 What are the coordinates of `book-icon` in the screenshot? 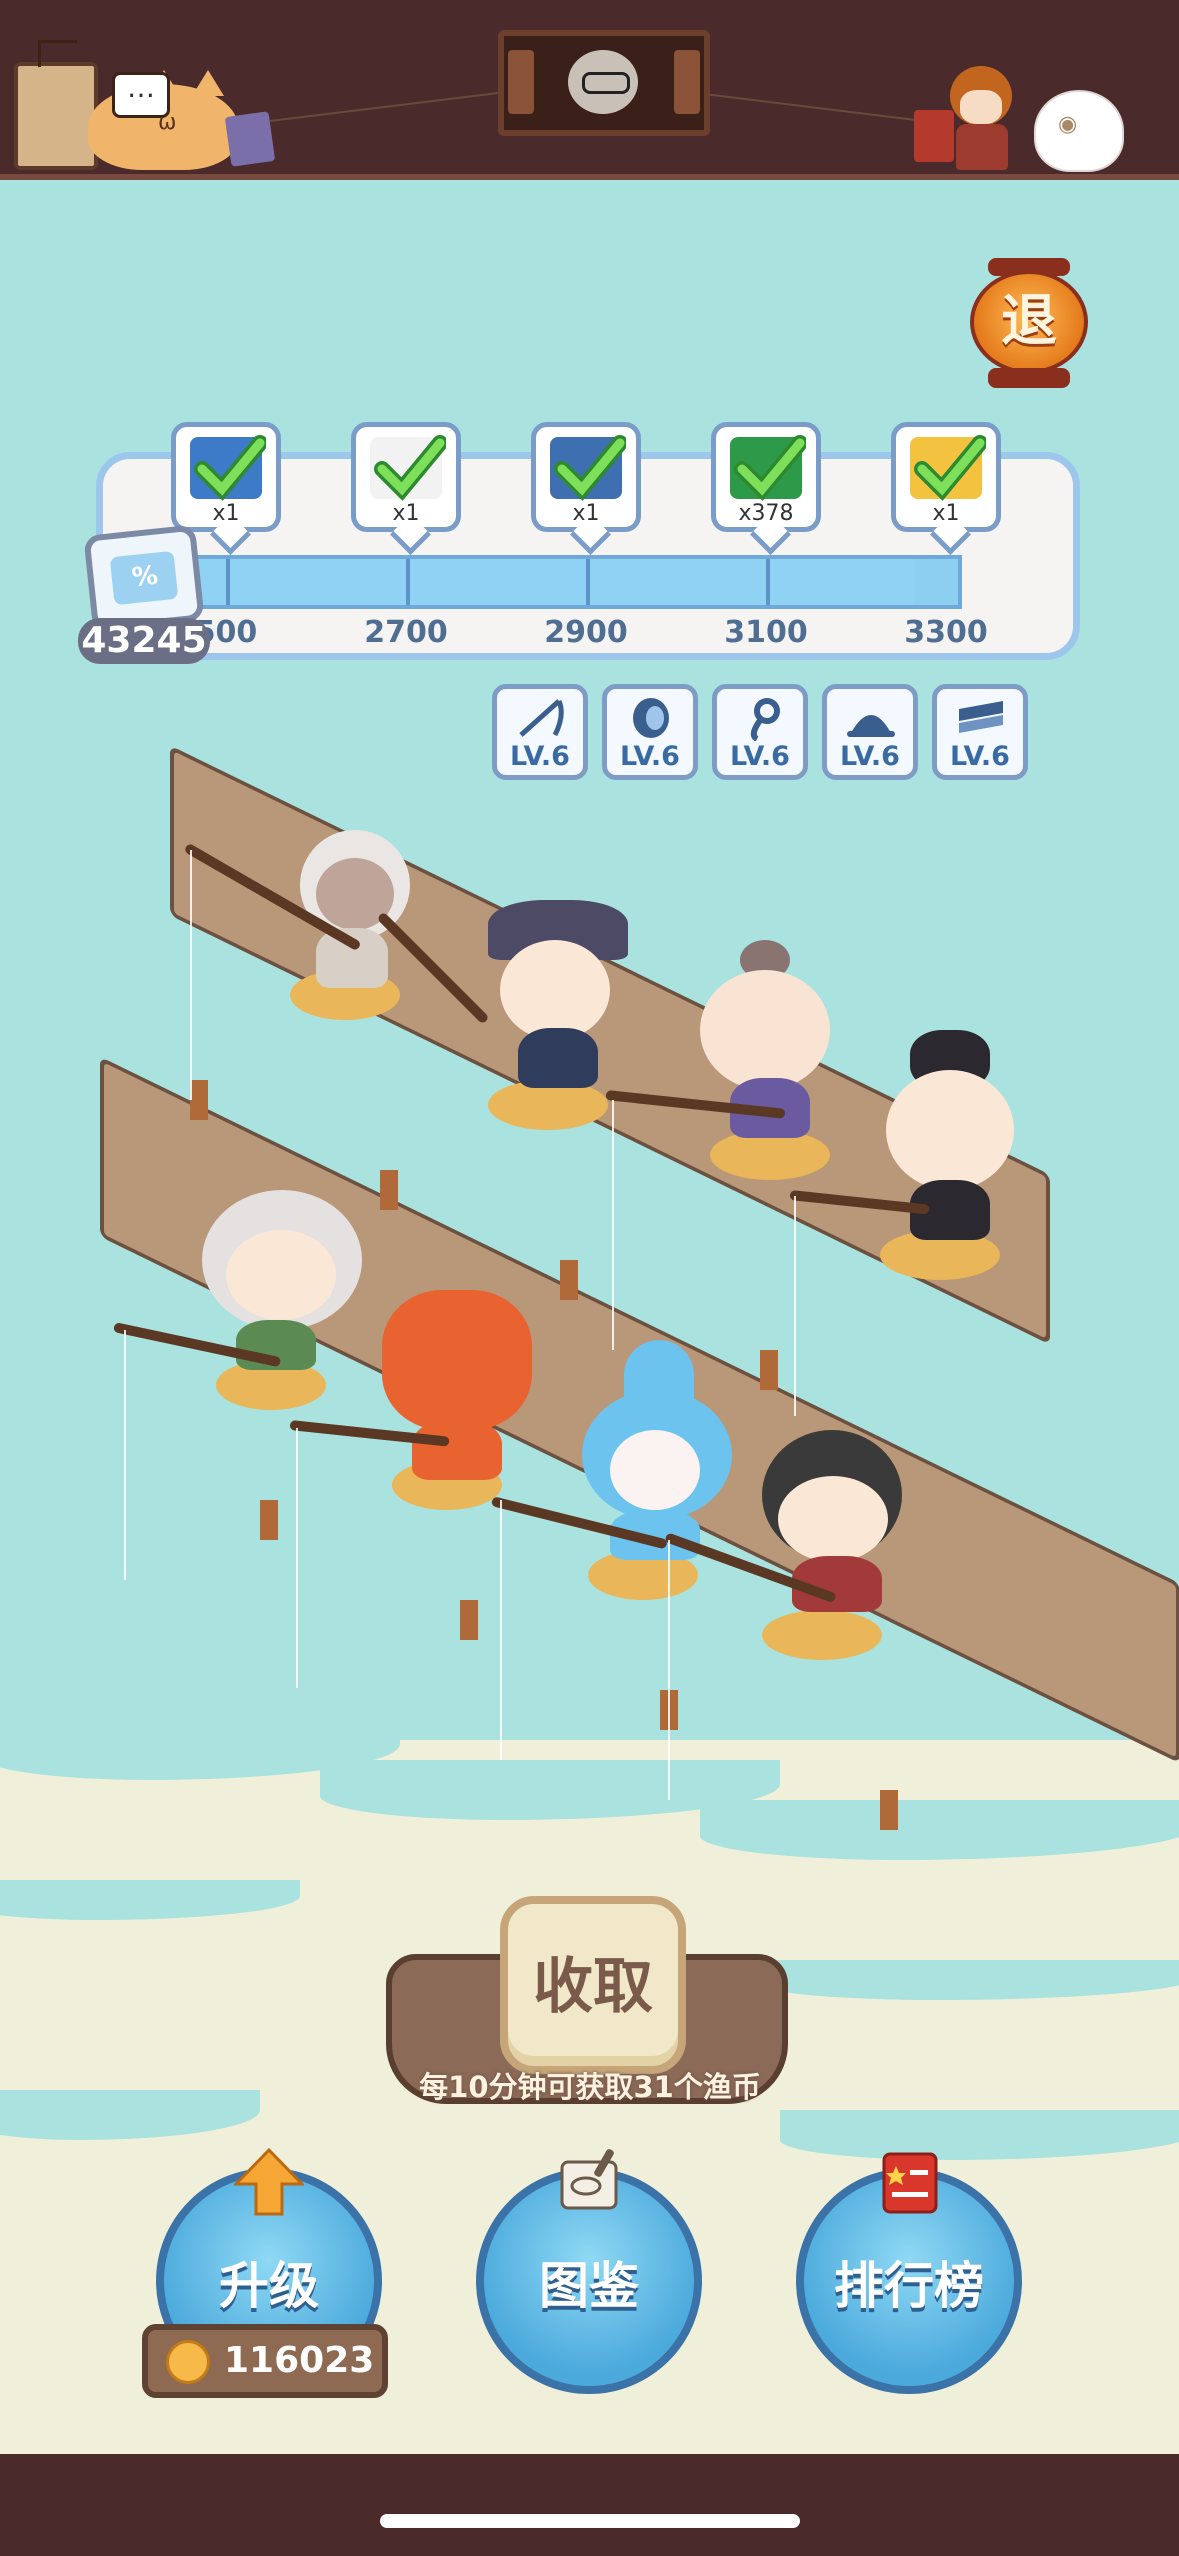 It's located at (250, 139).